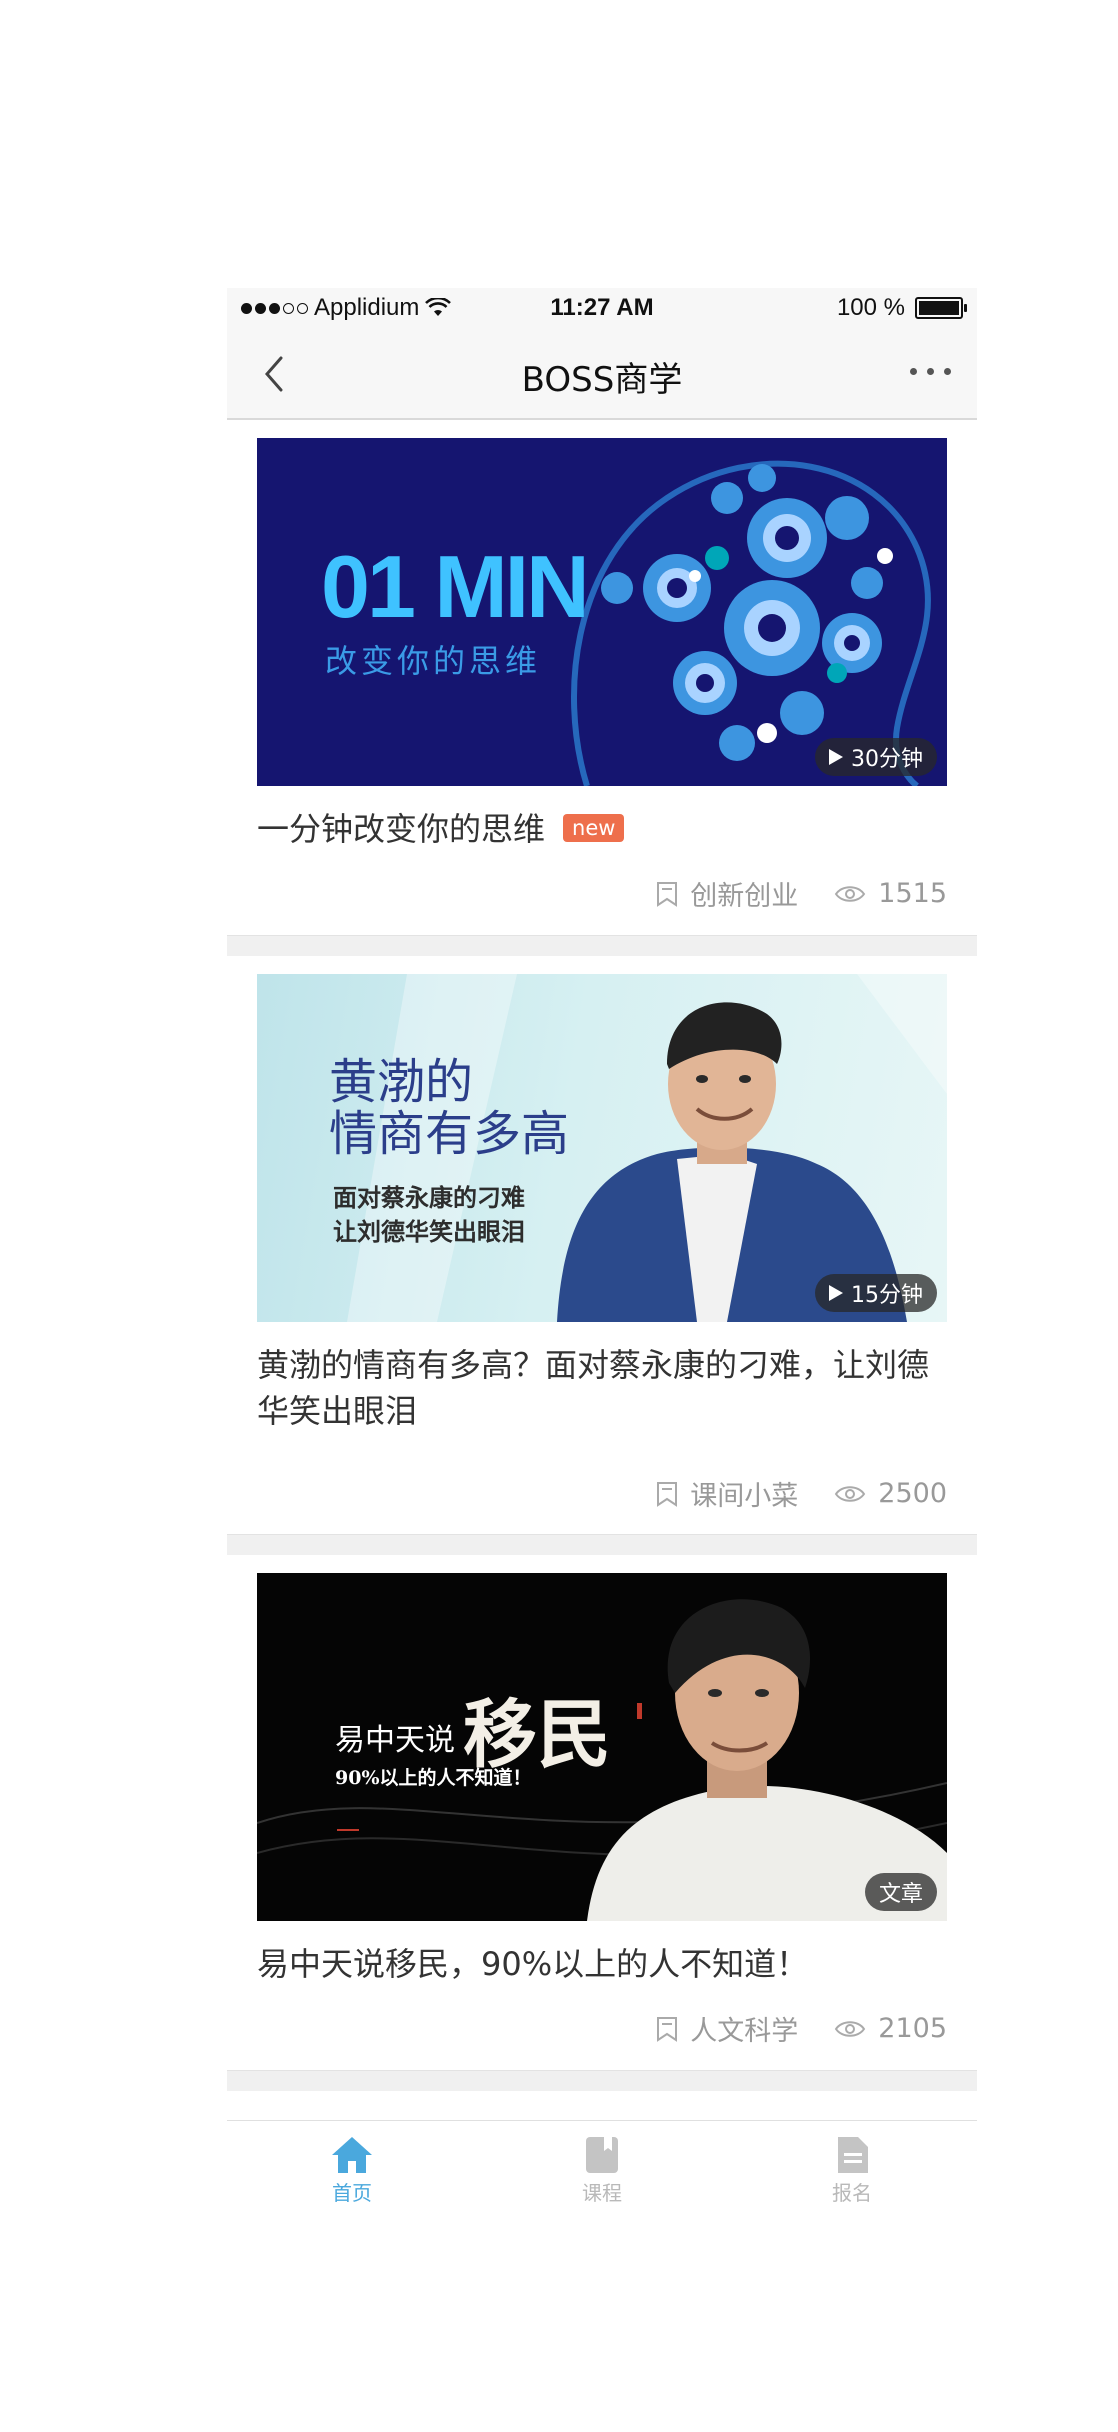  I want to click on battery-percent: 100 %, so click(870, 307).